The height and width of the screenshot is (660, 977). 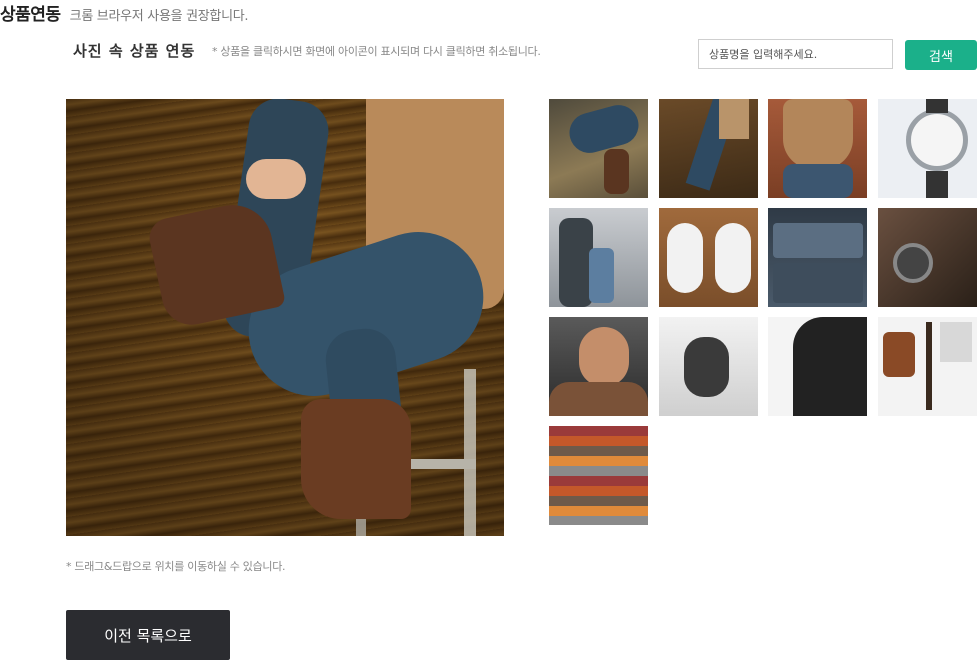 What do you see at coordinates (159, 16) in the screenshot?
I see `browser-recommendation-note: 크롬 브라우저 사용을 권장합니다.` at bounding box center [159, 16].